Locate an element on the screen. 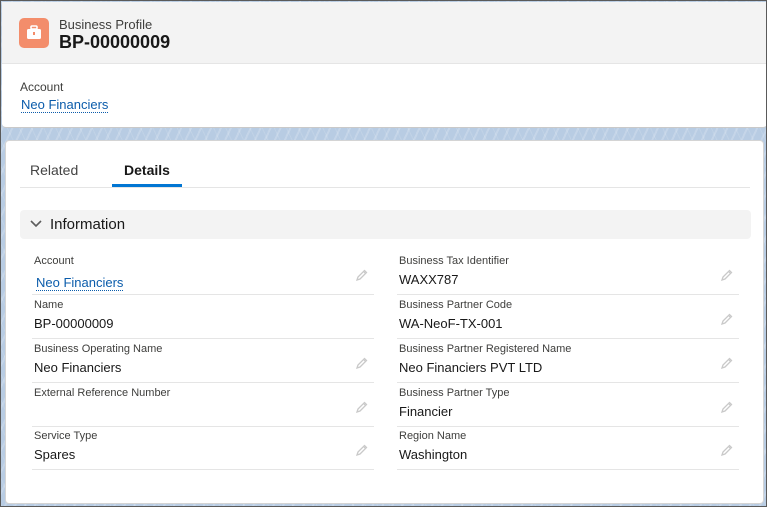 Image resolution: width=767 pixels, height=507 pixels. field-value: WA-NeoF-TX-001 is located at coordinates (451, 323).